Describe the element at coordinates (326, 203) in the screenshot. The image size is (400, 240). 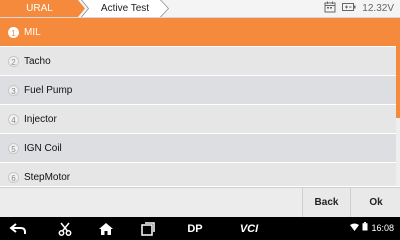
I see `back-button: Back` at that location.